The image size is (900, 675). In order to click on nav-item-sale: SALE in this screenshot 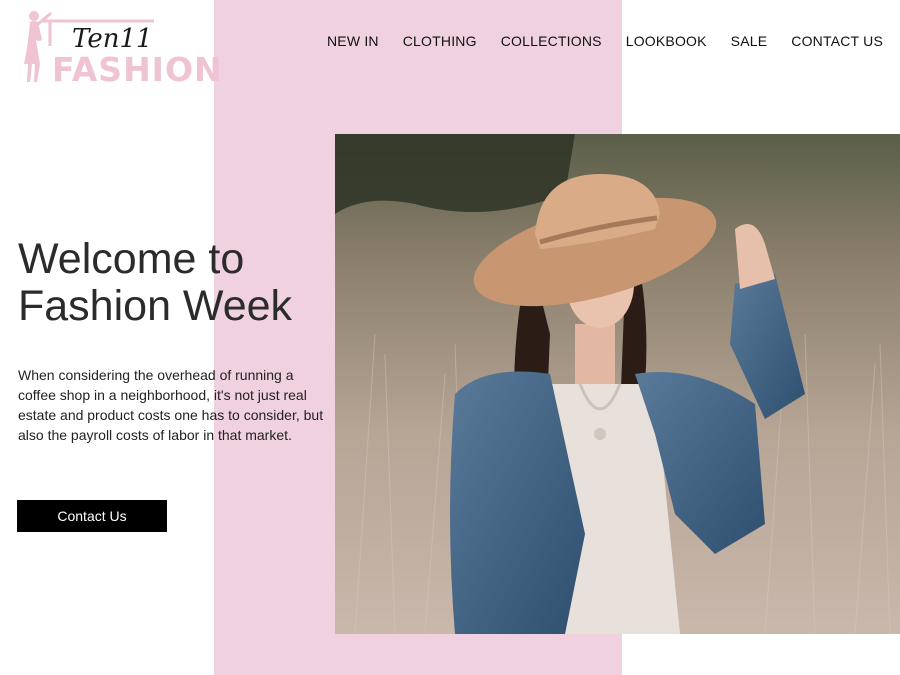, I will do `click(749, 41)`.